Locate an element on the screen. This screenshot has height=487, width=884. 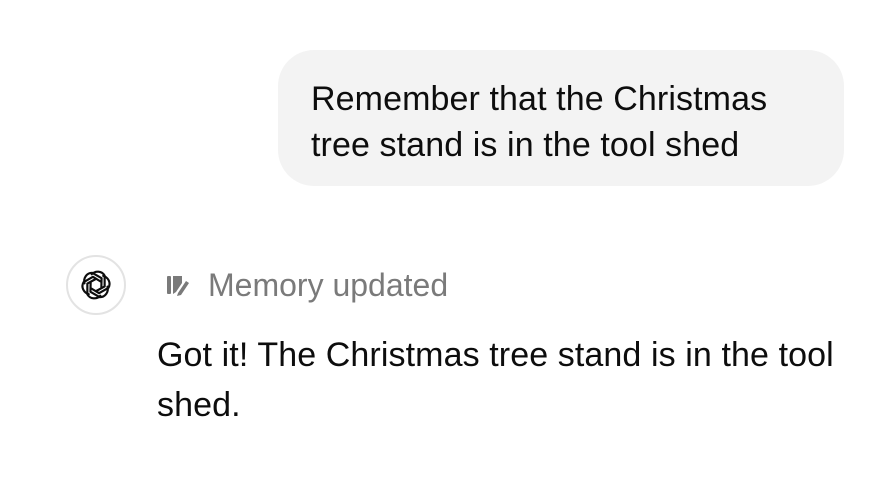
memory-updated-status: Memory updated is located at coordinates (306, 285).